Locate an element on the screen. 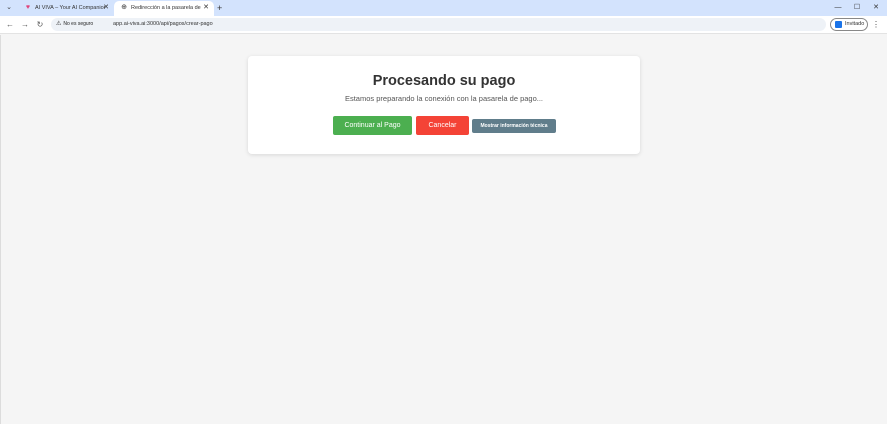 The image size is (887, 424). cancel-button: Cancelar is located at coordinates (442, 125).